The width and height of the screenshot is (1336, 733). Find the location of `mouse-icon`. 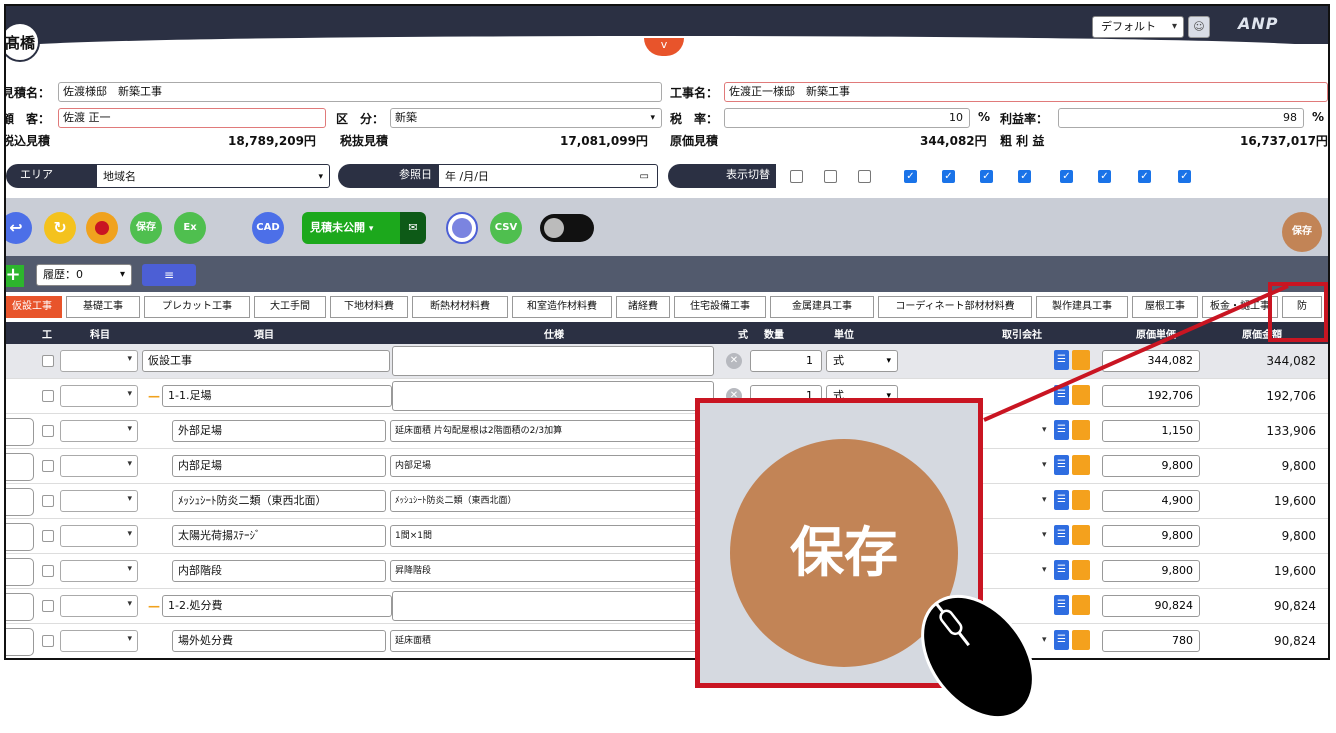

mouse-icon is located at coordinates (978, 657).